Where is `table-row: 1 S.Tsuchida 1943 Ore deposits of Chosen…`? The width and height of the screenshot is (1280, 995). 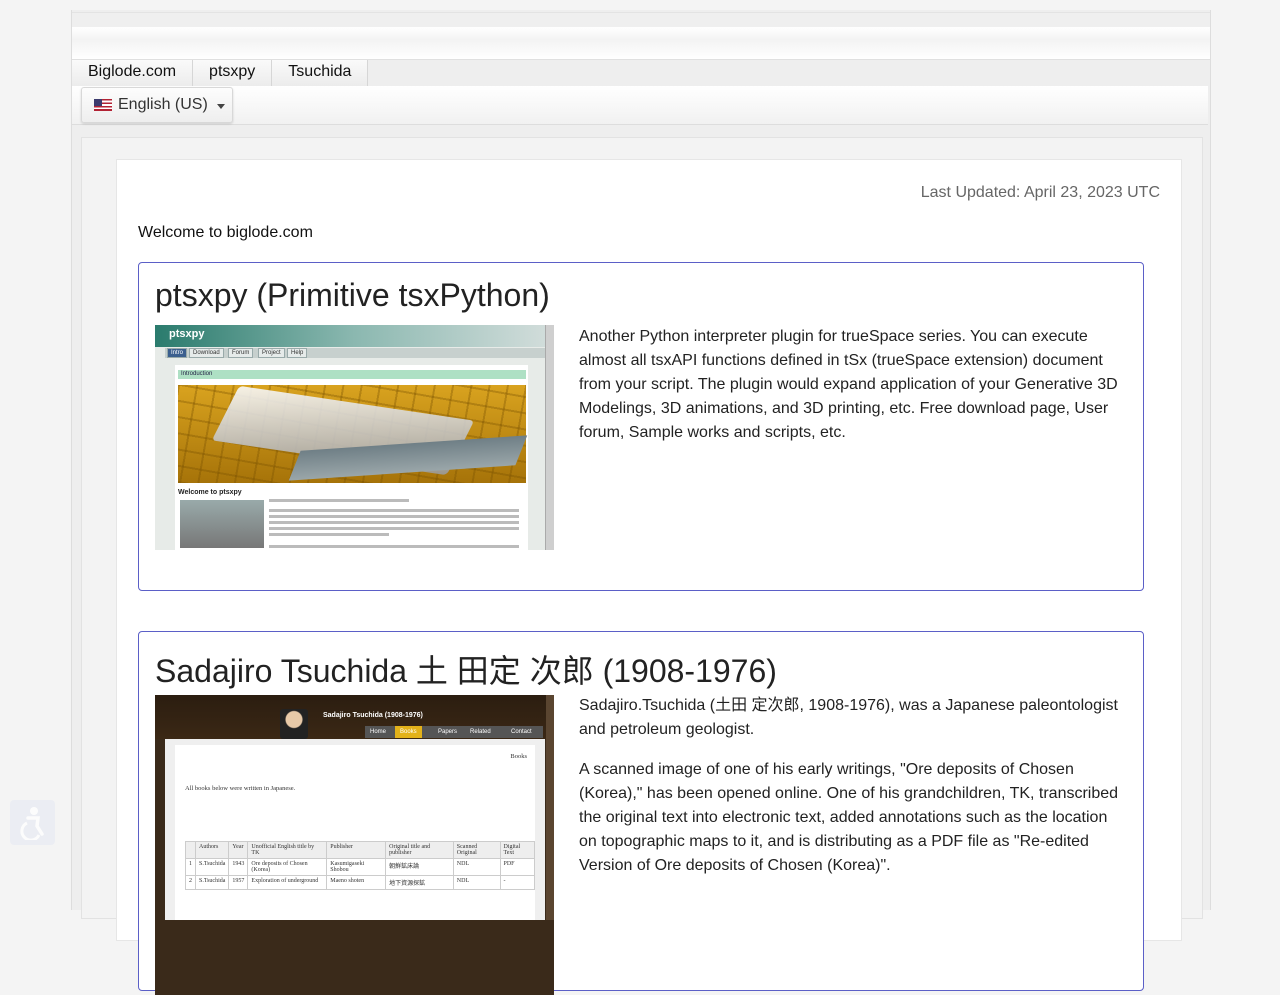
table-row: 1 S.Tsuchida 1943 Ore deposits of Chosen… is located at coordinates (360, 867).